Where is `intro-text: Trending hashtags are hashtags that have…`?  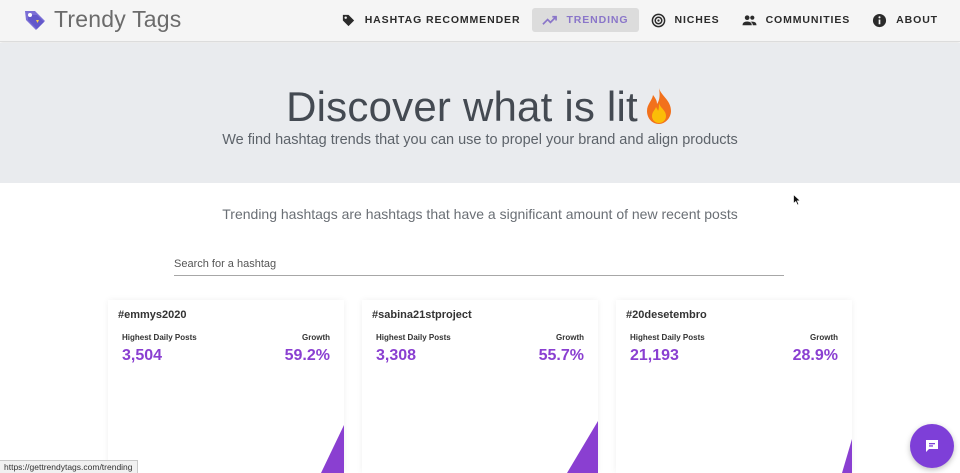 intro-text: Trending hashtags are hashtags that have… is located at coordinates (480, 214).